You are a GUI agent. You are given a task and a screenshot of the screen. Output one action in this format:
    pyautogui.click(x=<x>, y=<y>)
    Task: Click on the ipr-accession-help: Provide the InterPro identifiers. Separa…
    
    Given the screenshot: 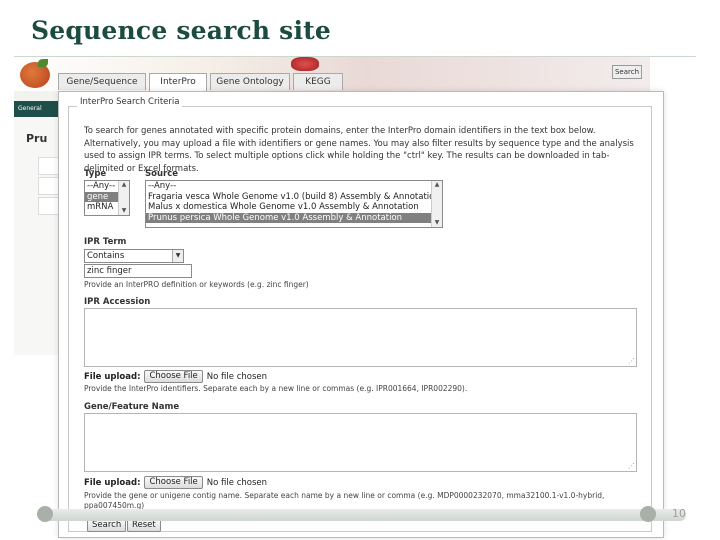 What is the action you would take?
    pyautogui.click(x=276, y=388)
    